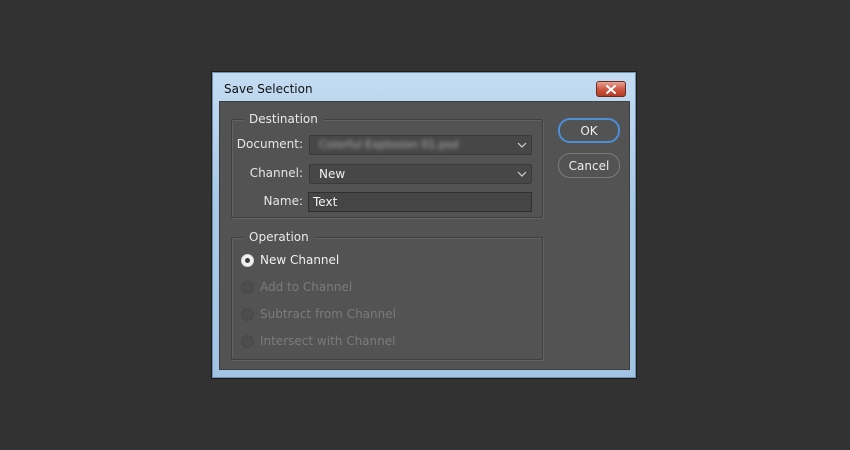 The image size is (850, 450). I want to click on cancel-button: Cancel, so click(589, 165).